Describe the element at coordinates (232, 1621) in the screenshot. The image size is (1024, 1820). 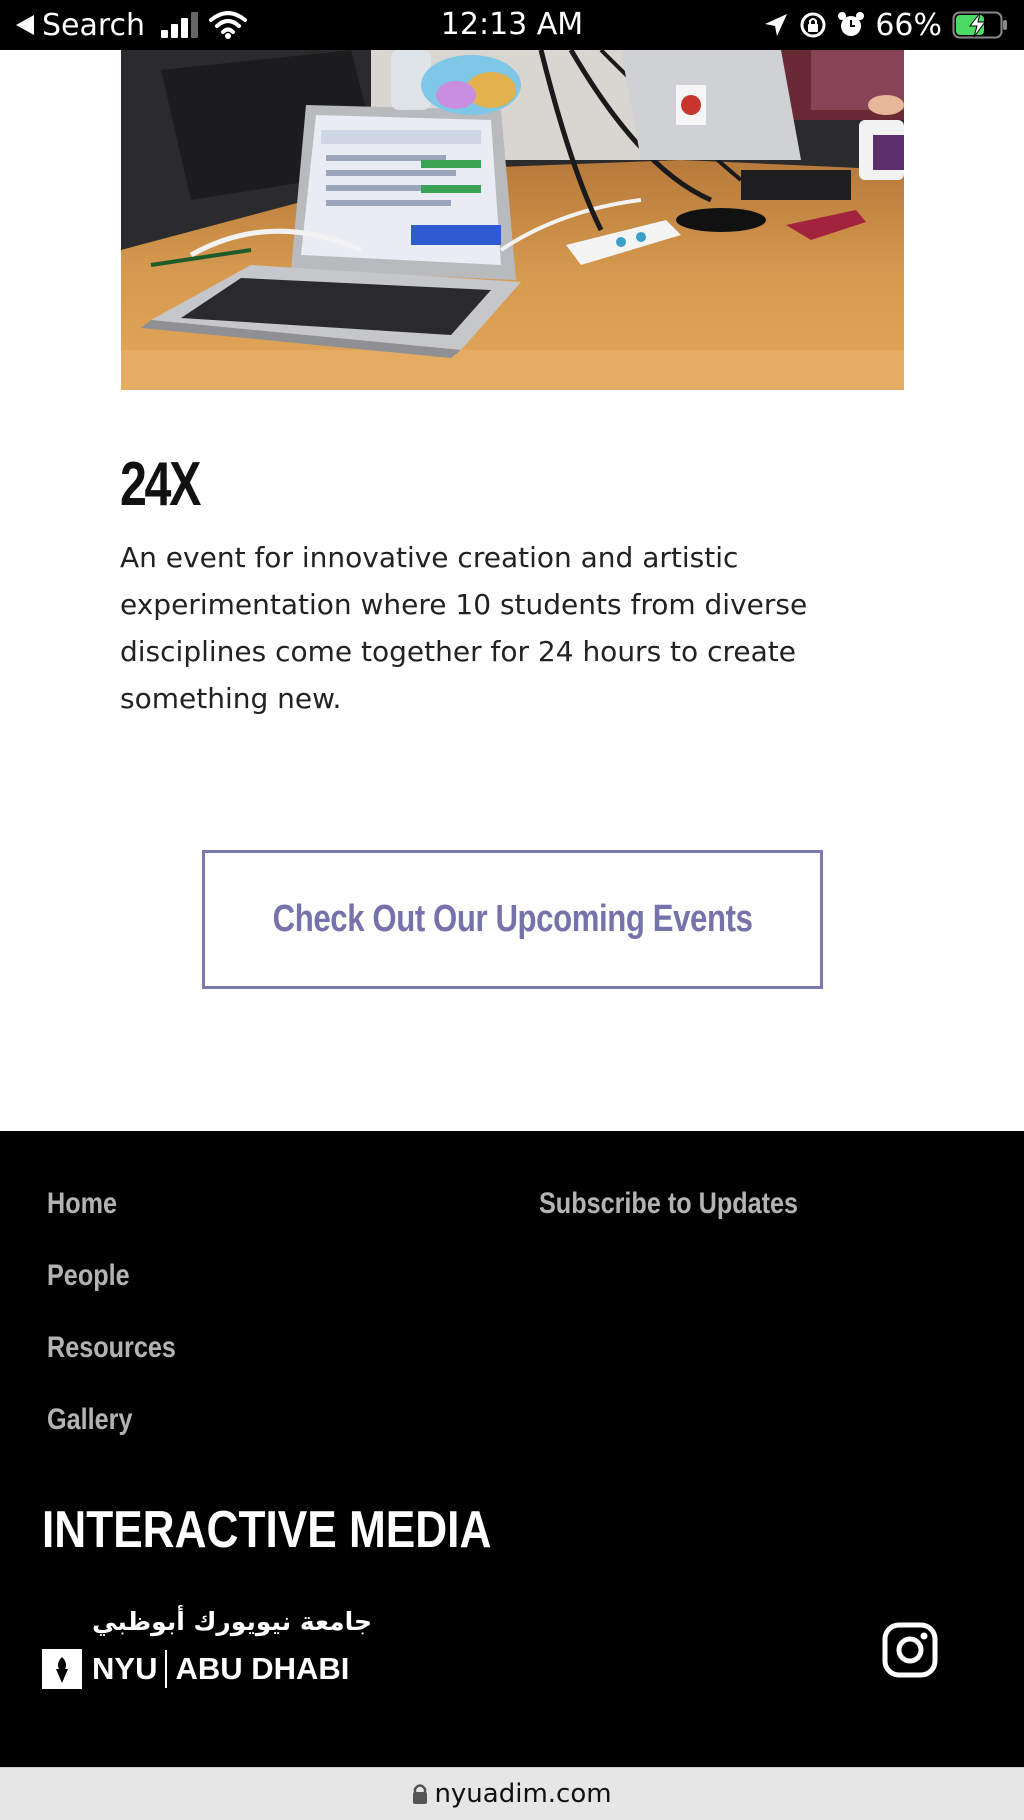
I see `nyu-arabic-name: جامعة نيويورك أبوظبي` at that location.